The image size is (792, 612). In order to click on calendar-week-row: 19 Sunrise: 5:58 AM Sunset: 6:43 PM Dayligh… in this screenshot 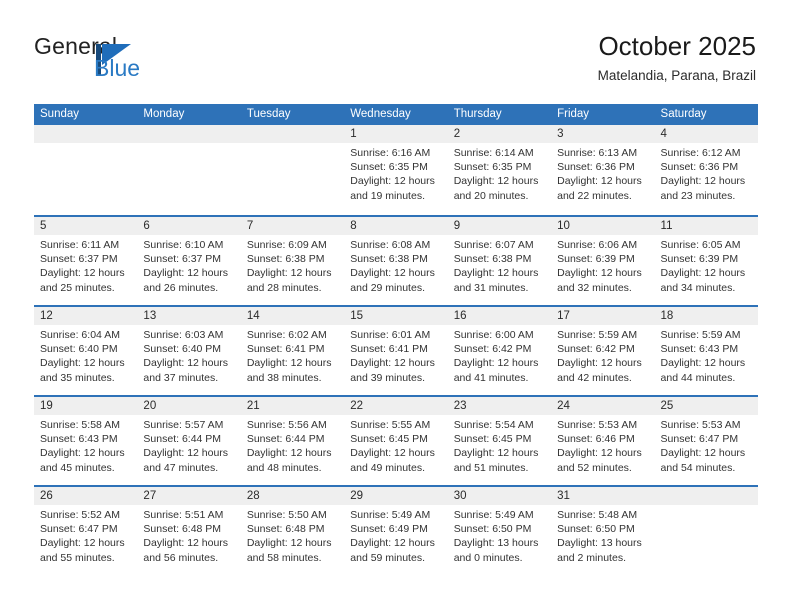, I will do `click(396, 440)`.